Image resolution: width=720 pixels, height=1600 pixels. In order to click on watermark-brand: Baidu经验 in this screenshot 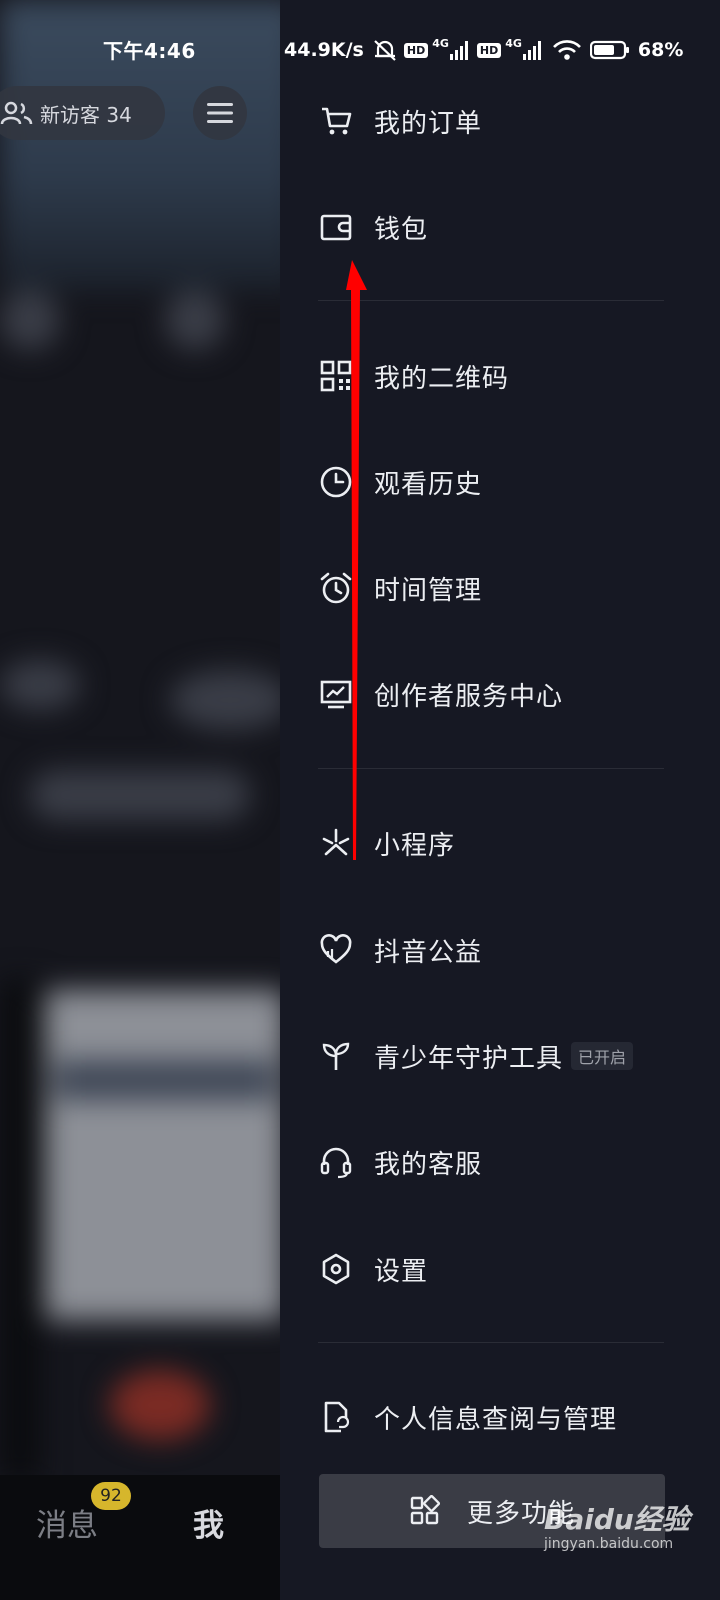, I will do `click(617, 1519)`.